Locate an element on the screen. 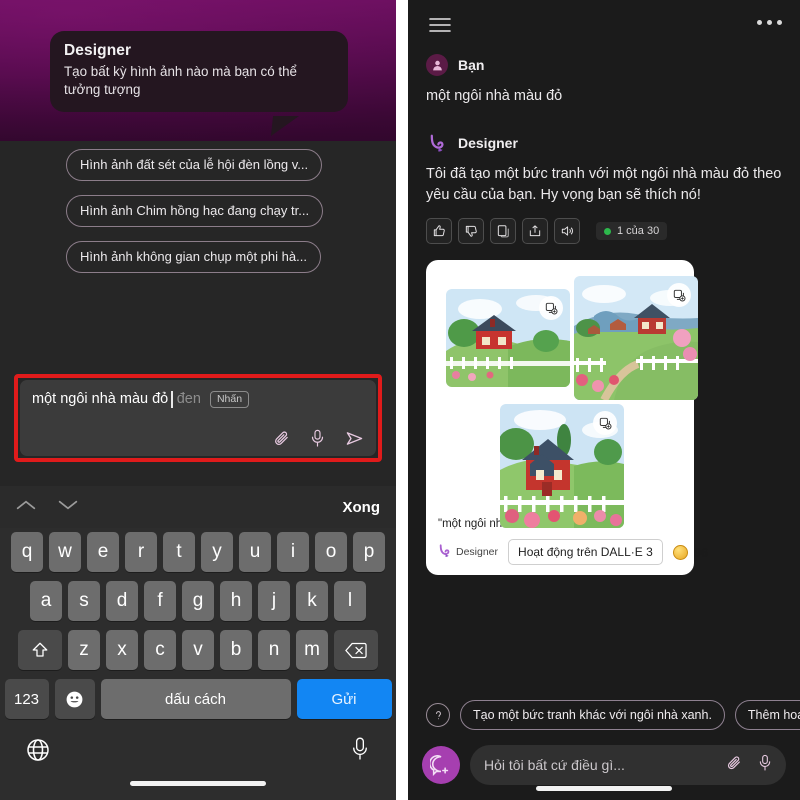  response-counter-badge: 1 của 30 is located at coordinates (632, 231).